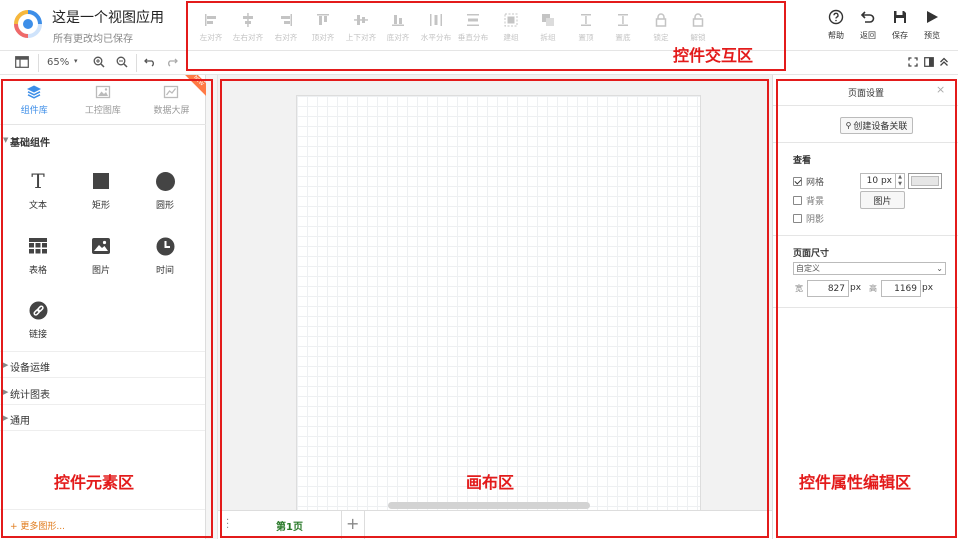 The image size is (958, 539). Describe the element at coordinates (836, 35) in the screenshot. I see `help-label: 帮助` at that location.